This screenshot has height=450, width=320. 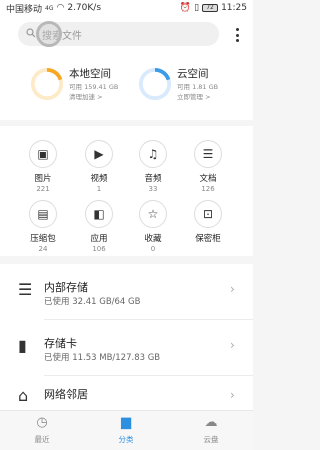 I want to click on alarm-icon: ⏰, so click(x=185, y=8).